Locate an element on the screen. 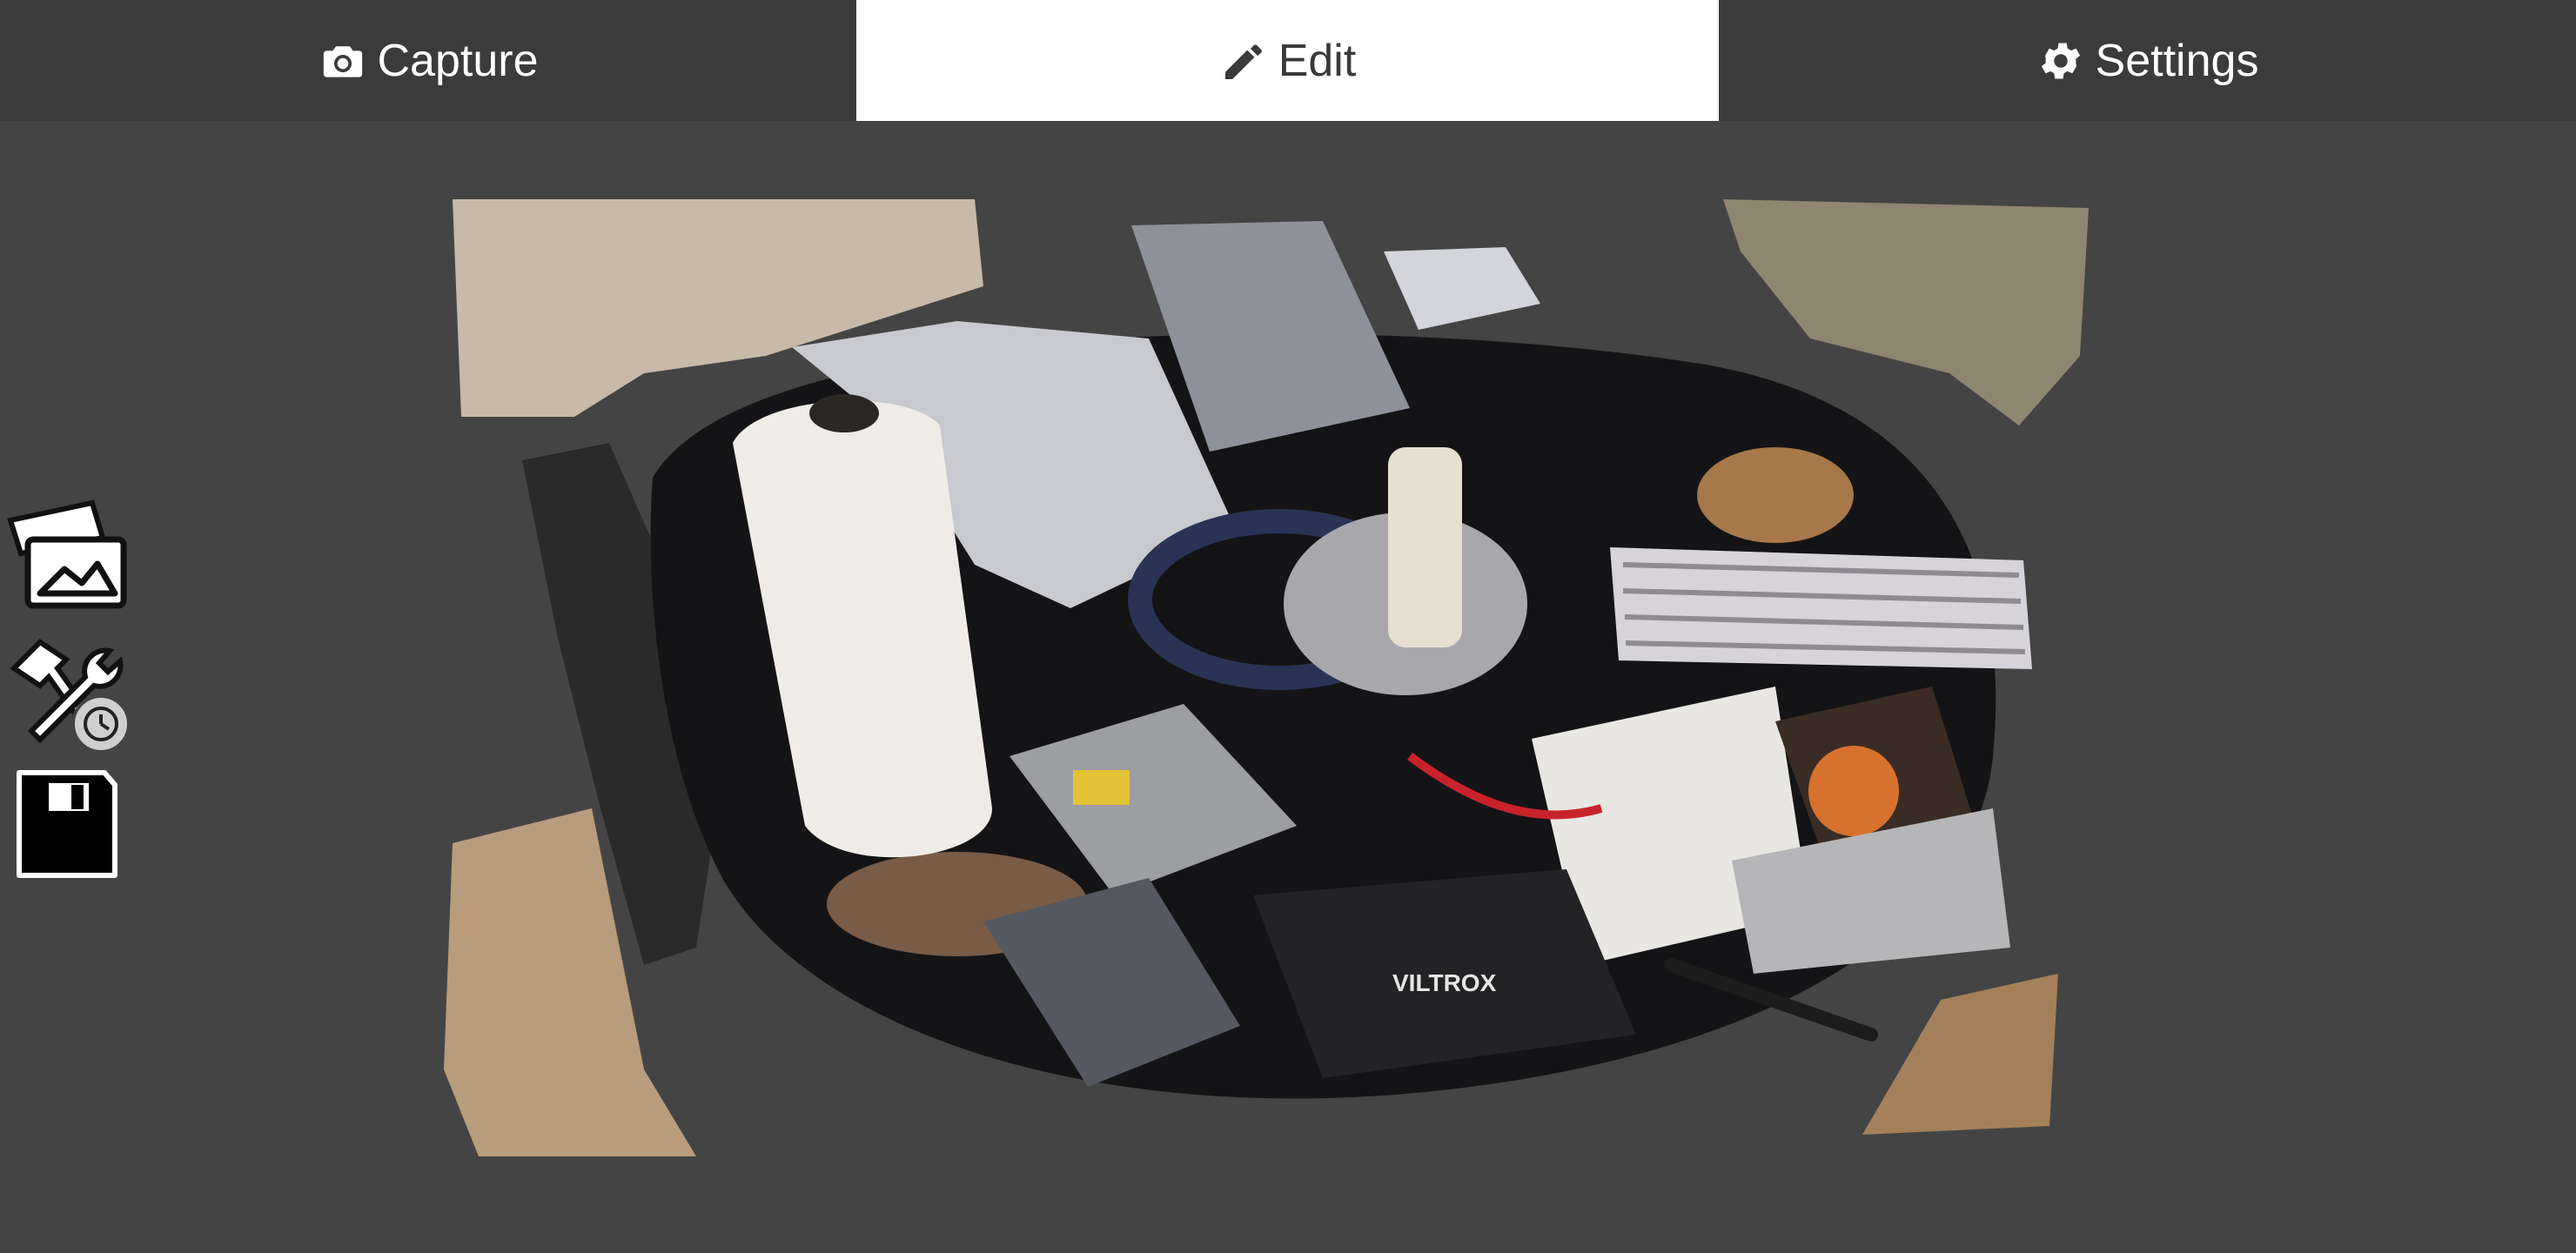  candle is located at coordinates (1425, 547).